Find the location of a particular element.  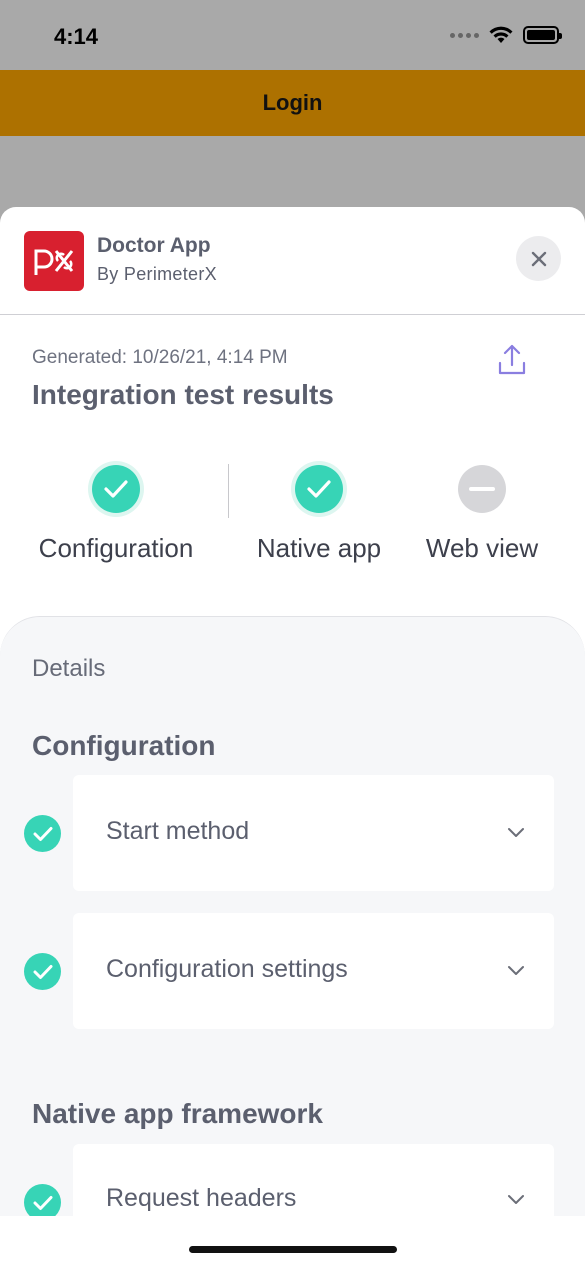

check-row-request-headers: Request headers is located at coordinates (292, 1180).